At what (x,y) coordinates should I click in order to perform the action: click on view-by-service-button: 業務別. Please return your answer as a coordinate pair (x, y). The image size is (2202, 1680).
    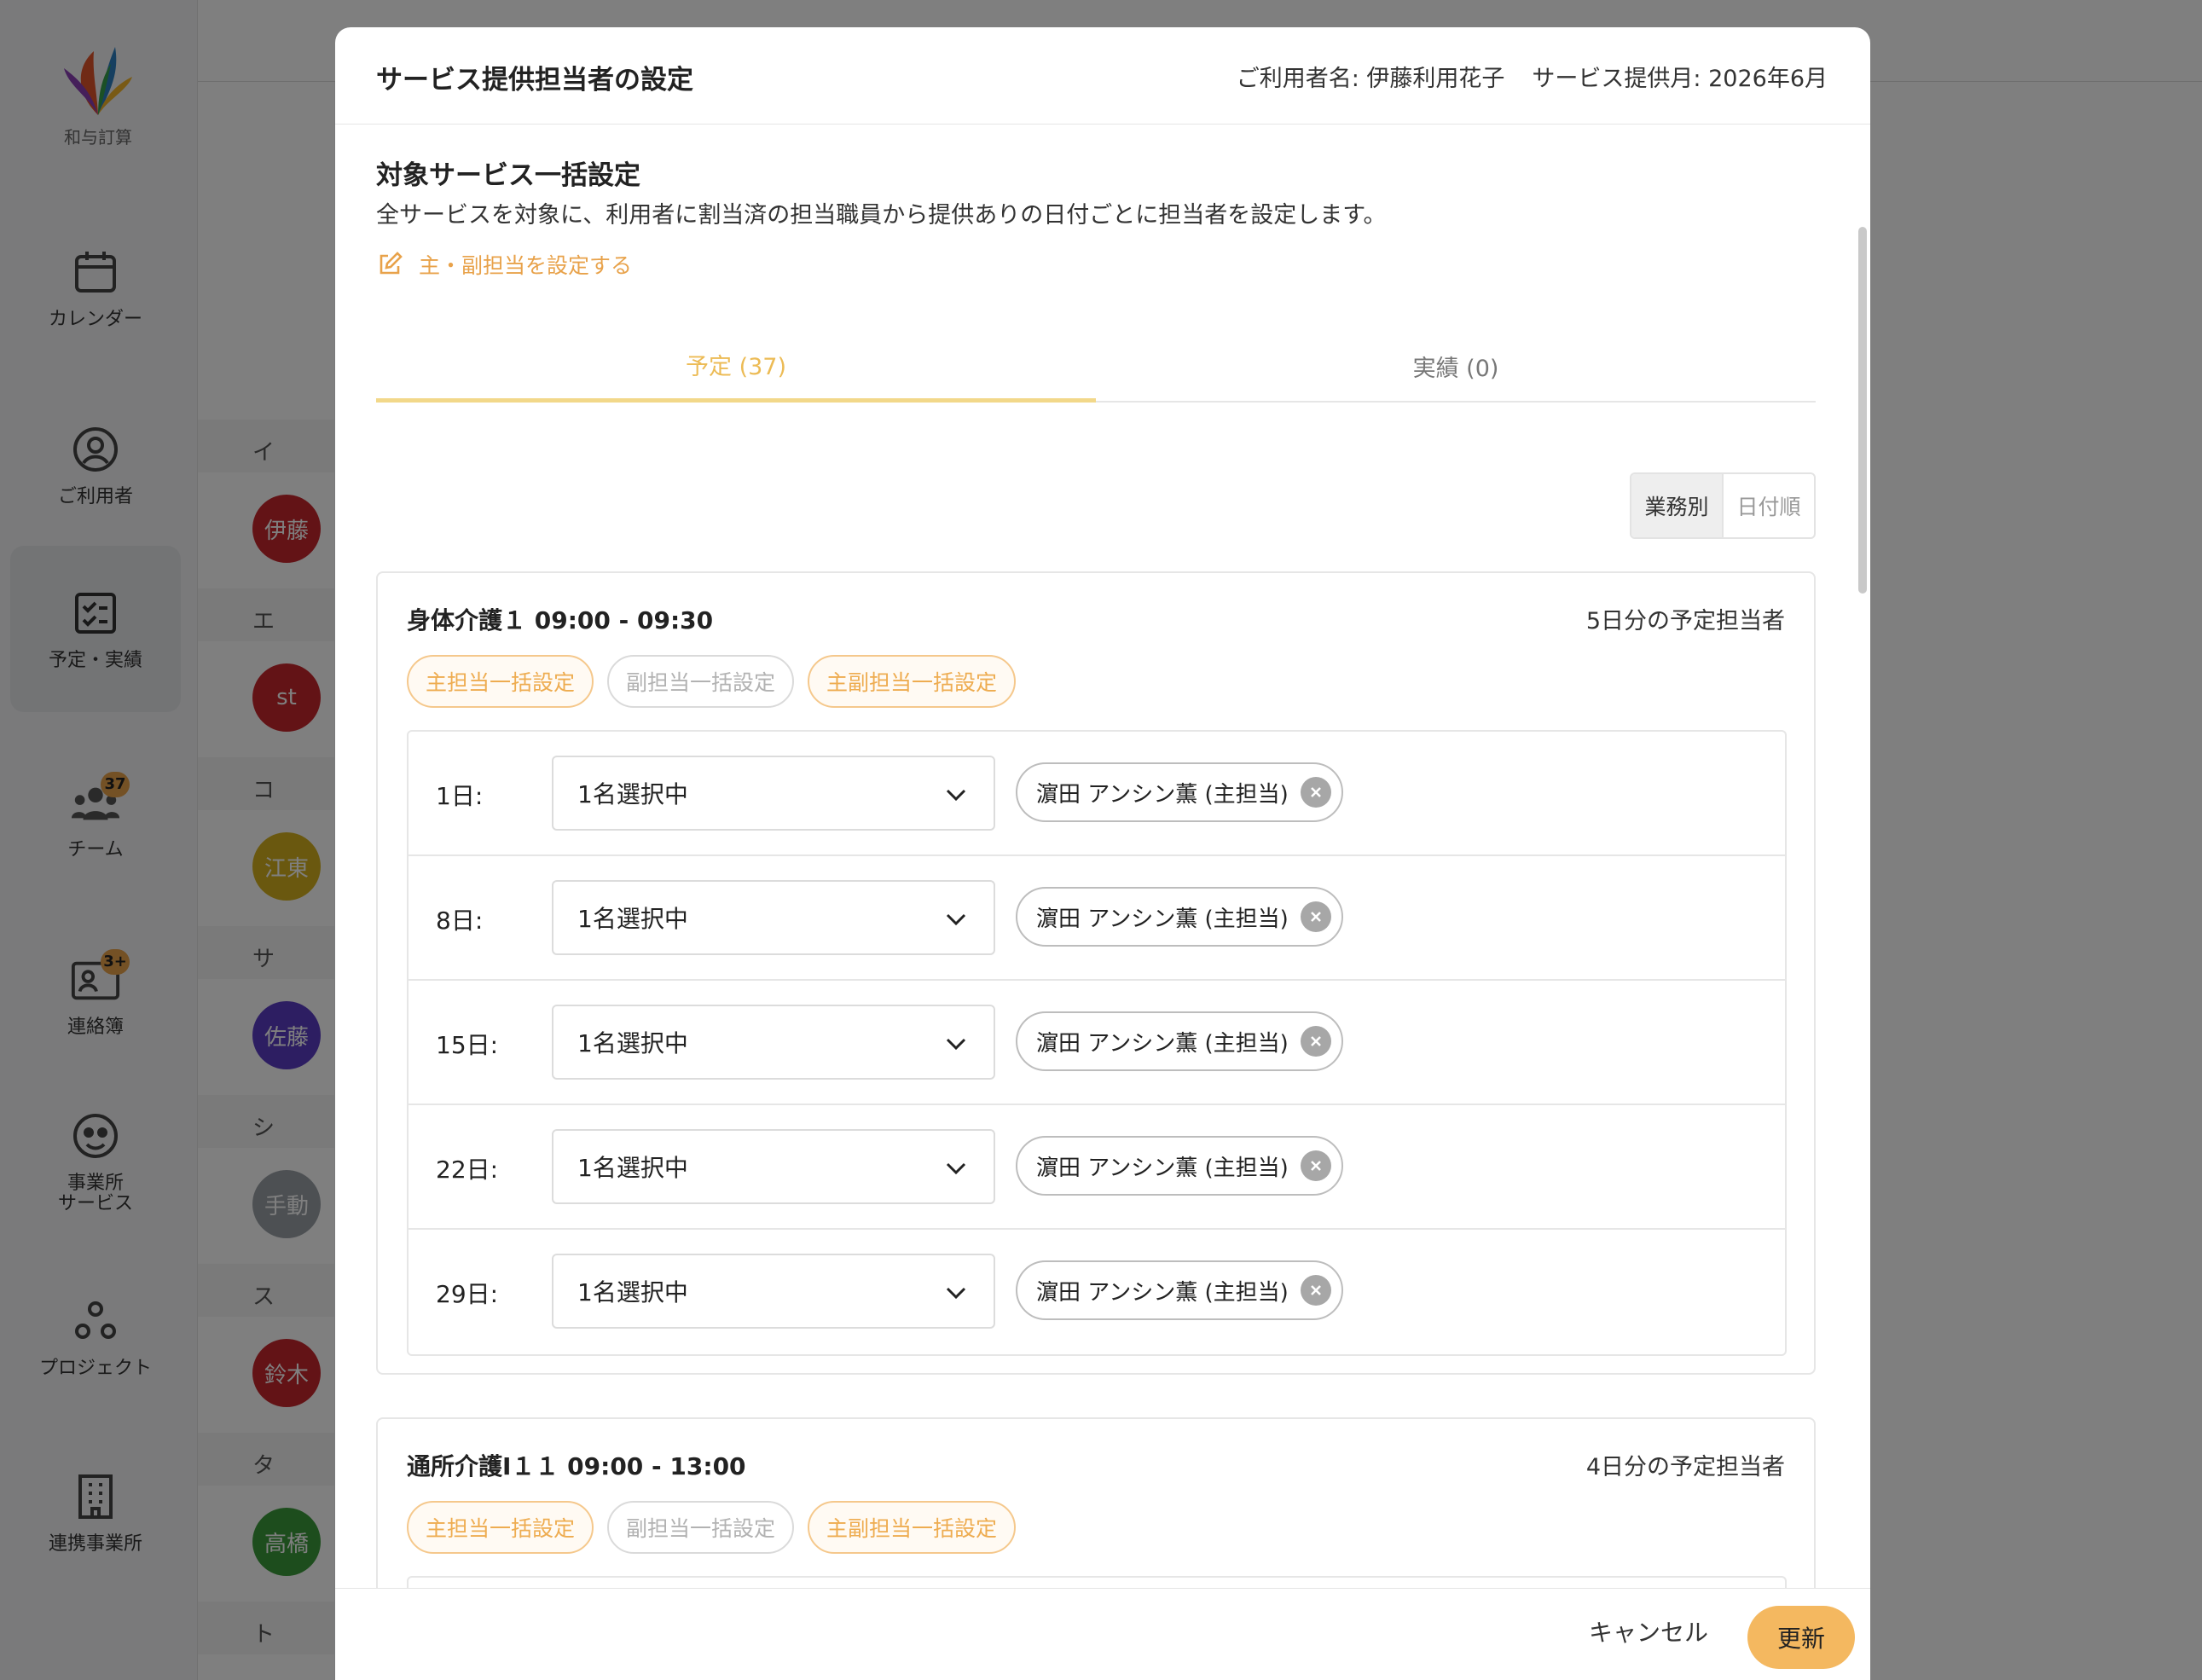
    Looking at the image, I should click on (1678, 505).